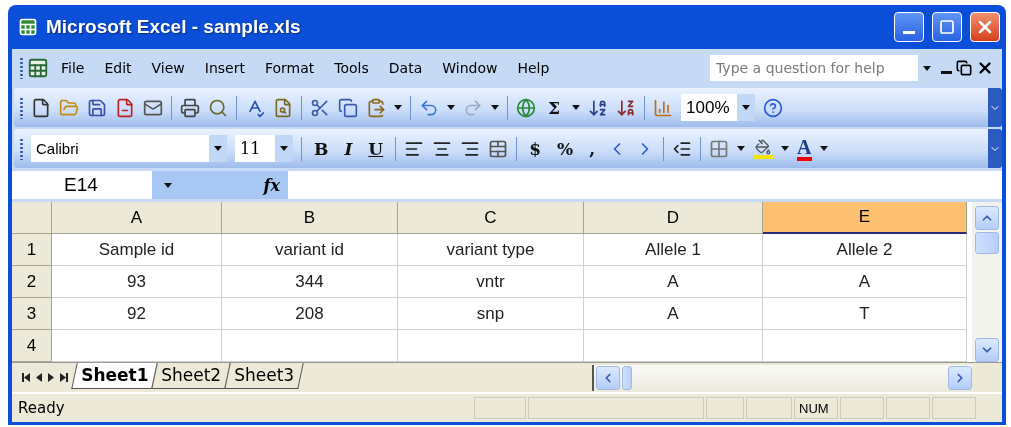 The image size is (1011, 427). What do you see at coordinates (118, 68) in the screenshot?
I see `menu-item: Edit` at bounding box center [118, 68].